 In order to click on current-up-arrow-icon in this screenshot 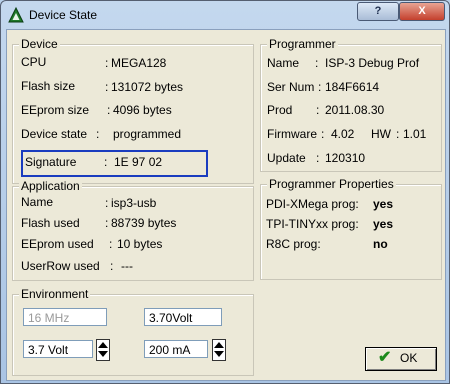, I will do `click(219, 345)`.